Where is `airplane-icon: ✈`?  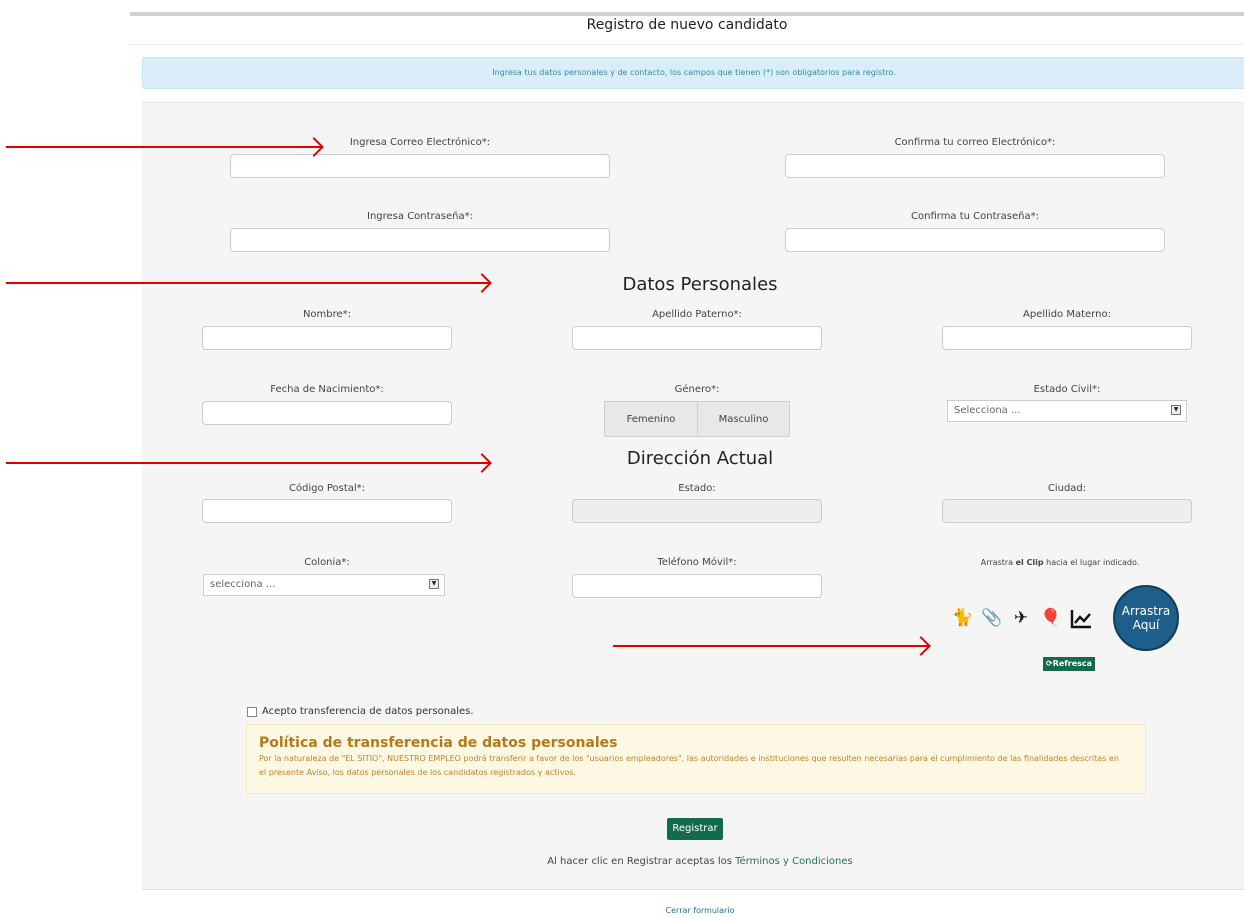
airplane-icon: ✈ is located at coordinates (1021, 618).